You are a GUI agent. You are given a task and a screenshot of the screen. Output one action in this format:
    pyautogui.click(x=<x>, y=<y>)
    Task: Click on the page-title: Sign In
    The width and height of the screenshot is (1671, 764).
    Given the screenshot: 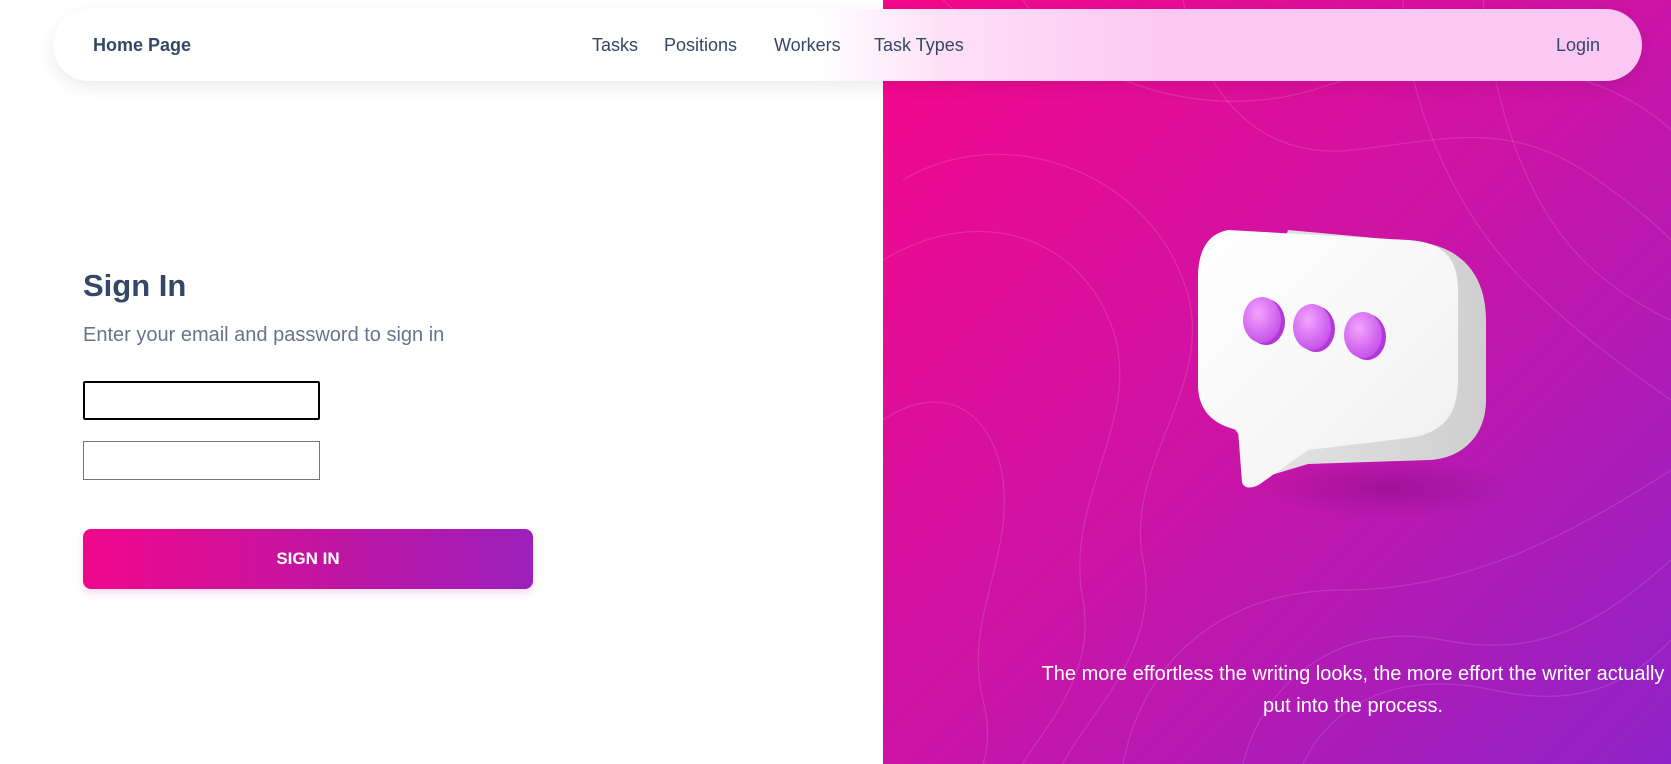 What is the action you would take?
    pyautogui.click(x=135, y=285)
    